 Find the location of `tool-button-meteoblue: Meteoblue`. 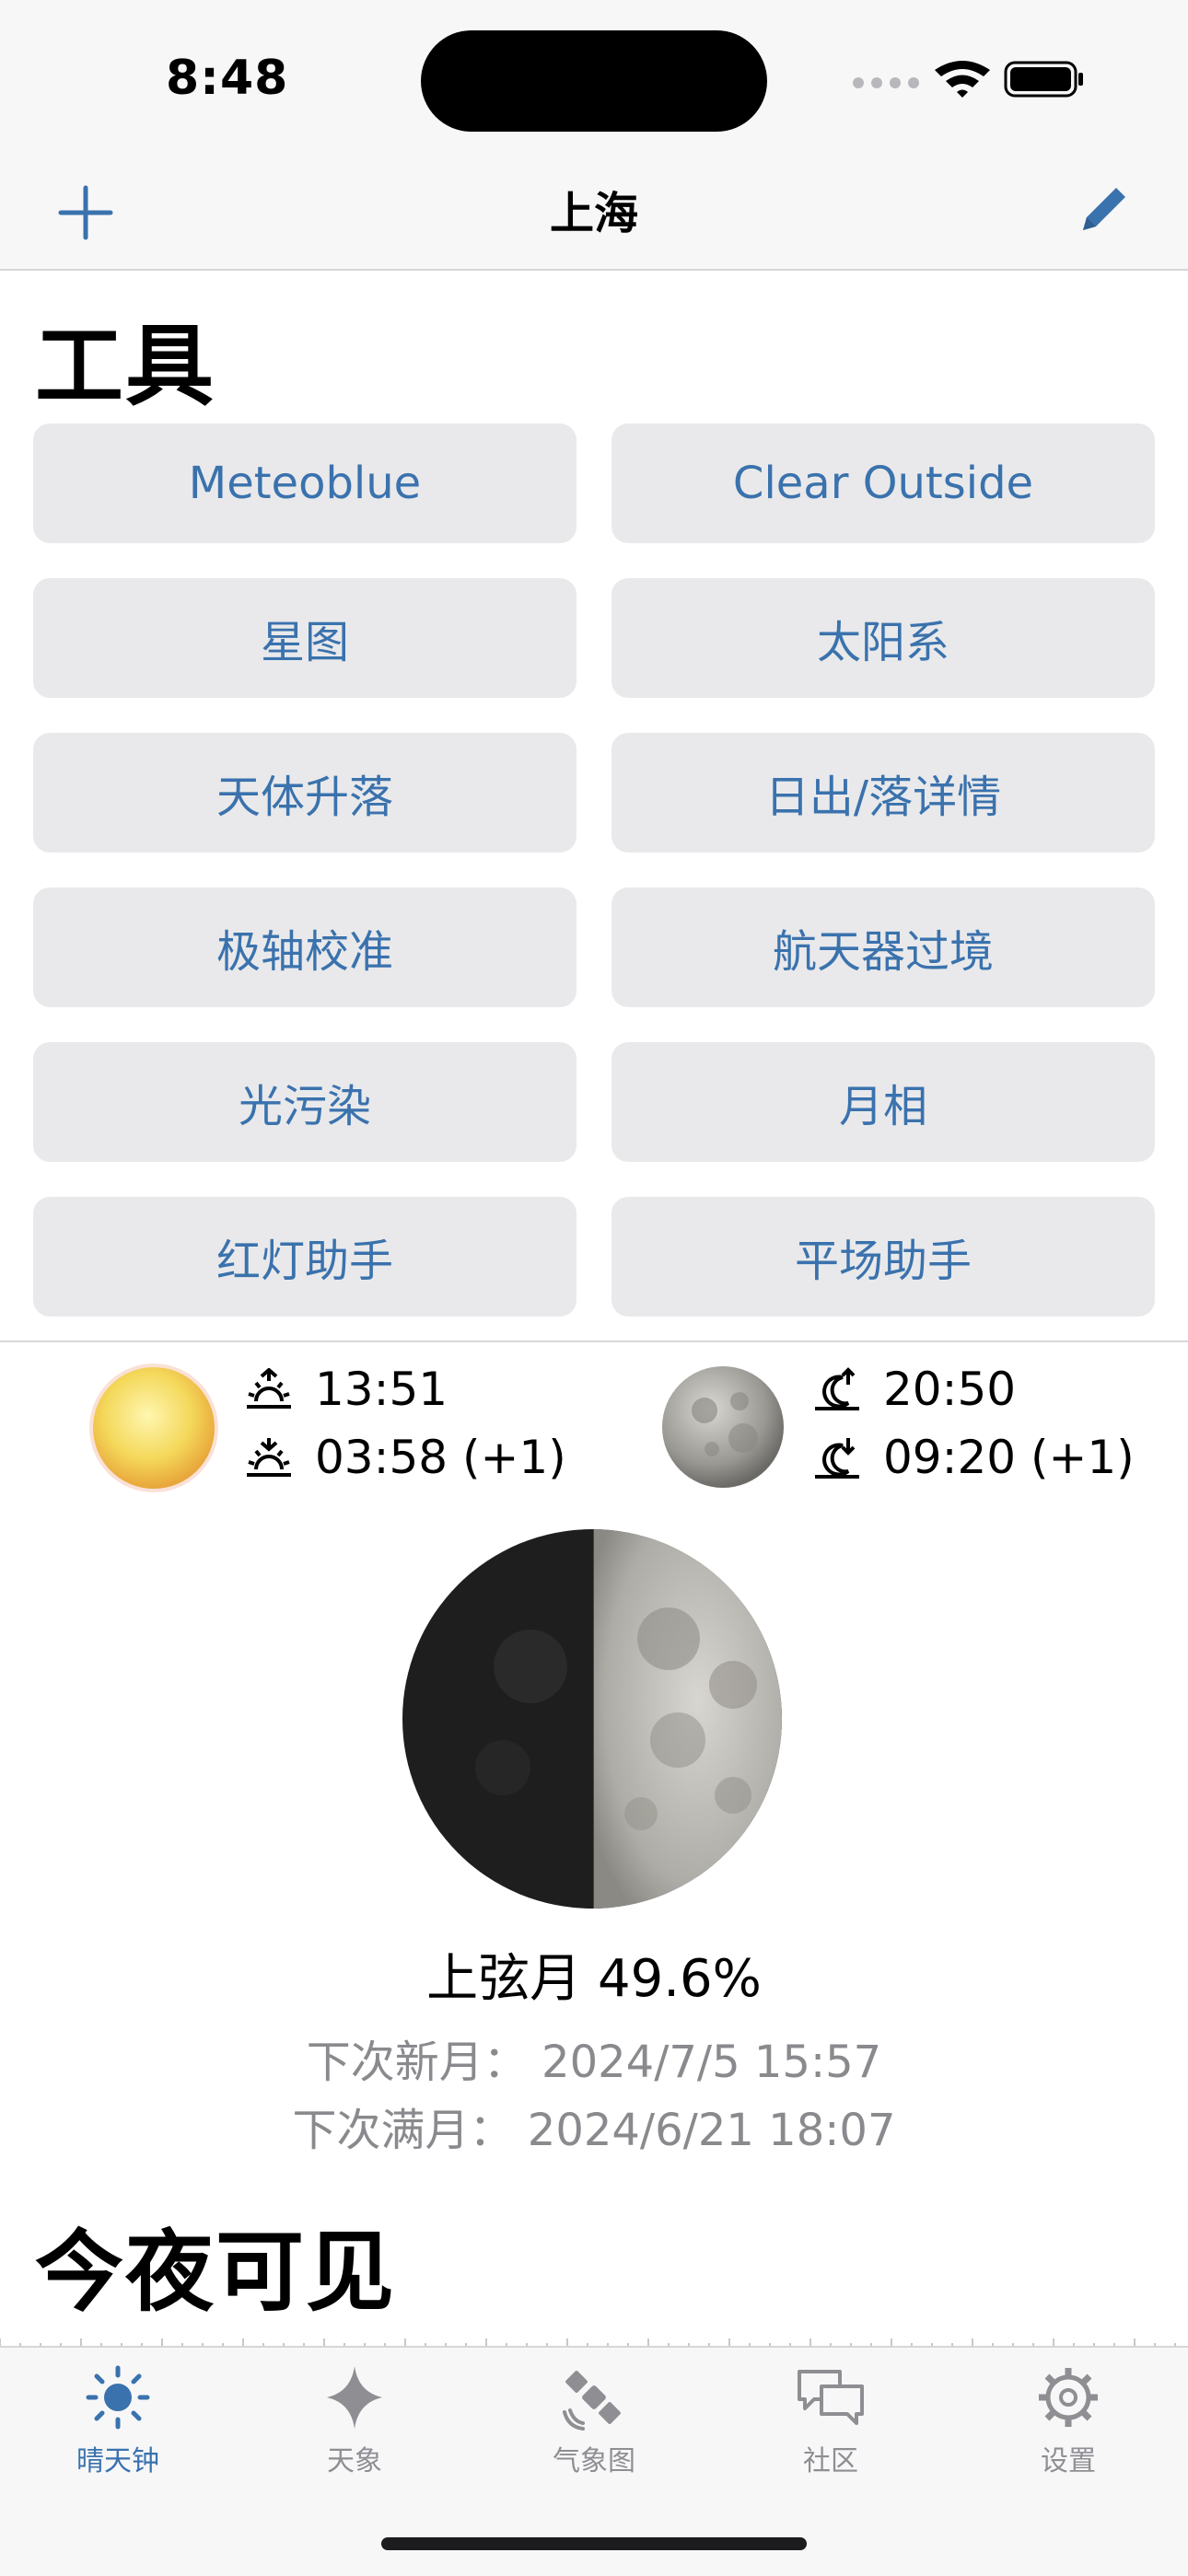

tool-button-meteoblue: Meteoblue is located at coordinates (305, 483).